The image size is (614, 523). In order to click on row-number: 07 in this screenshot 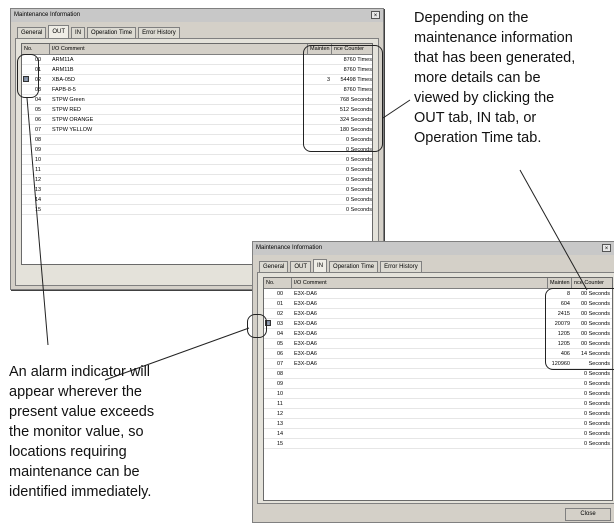, I will do `click(280, 364)`.